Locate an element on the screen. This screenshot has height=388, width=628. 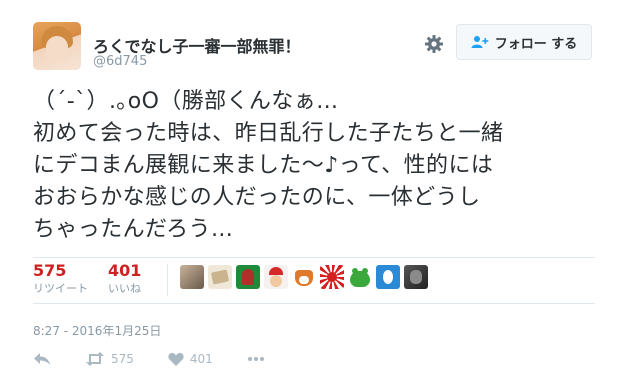
like-stat-label: いいね is located at coordinates (124, 288).